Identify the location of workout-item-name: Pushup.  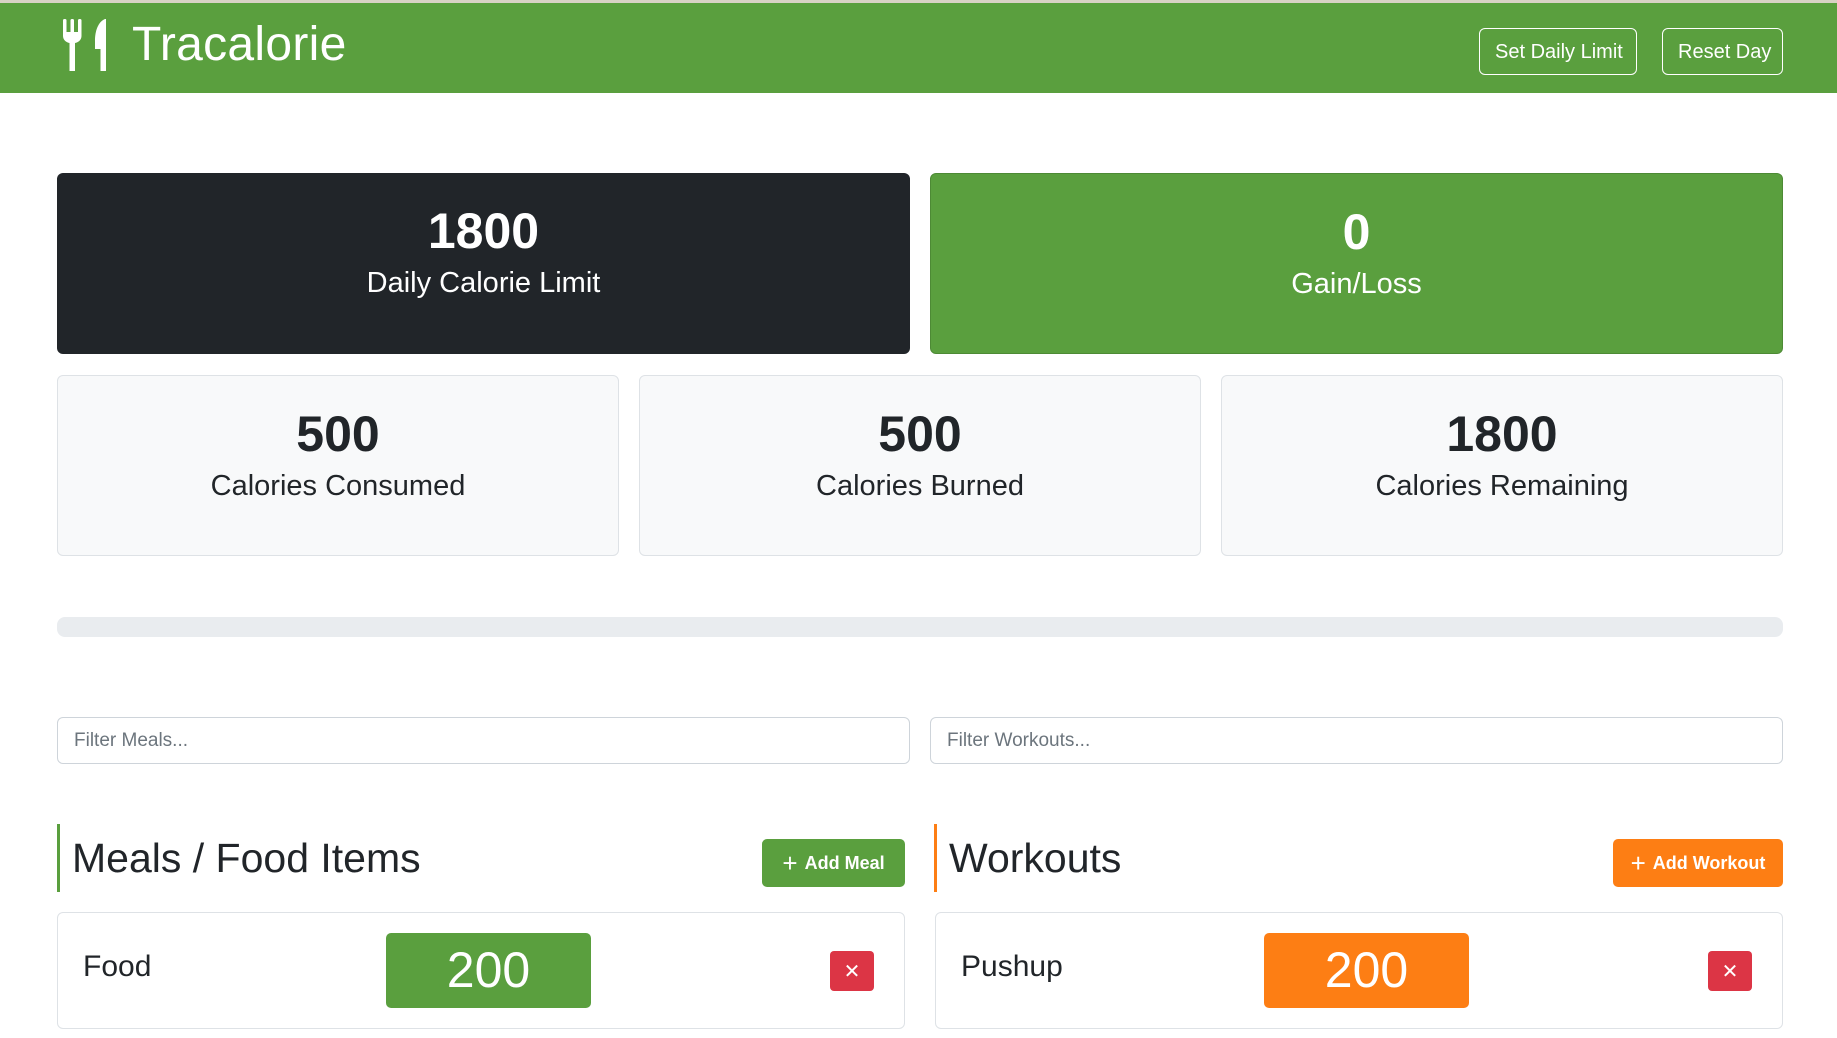
(1012, 966).